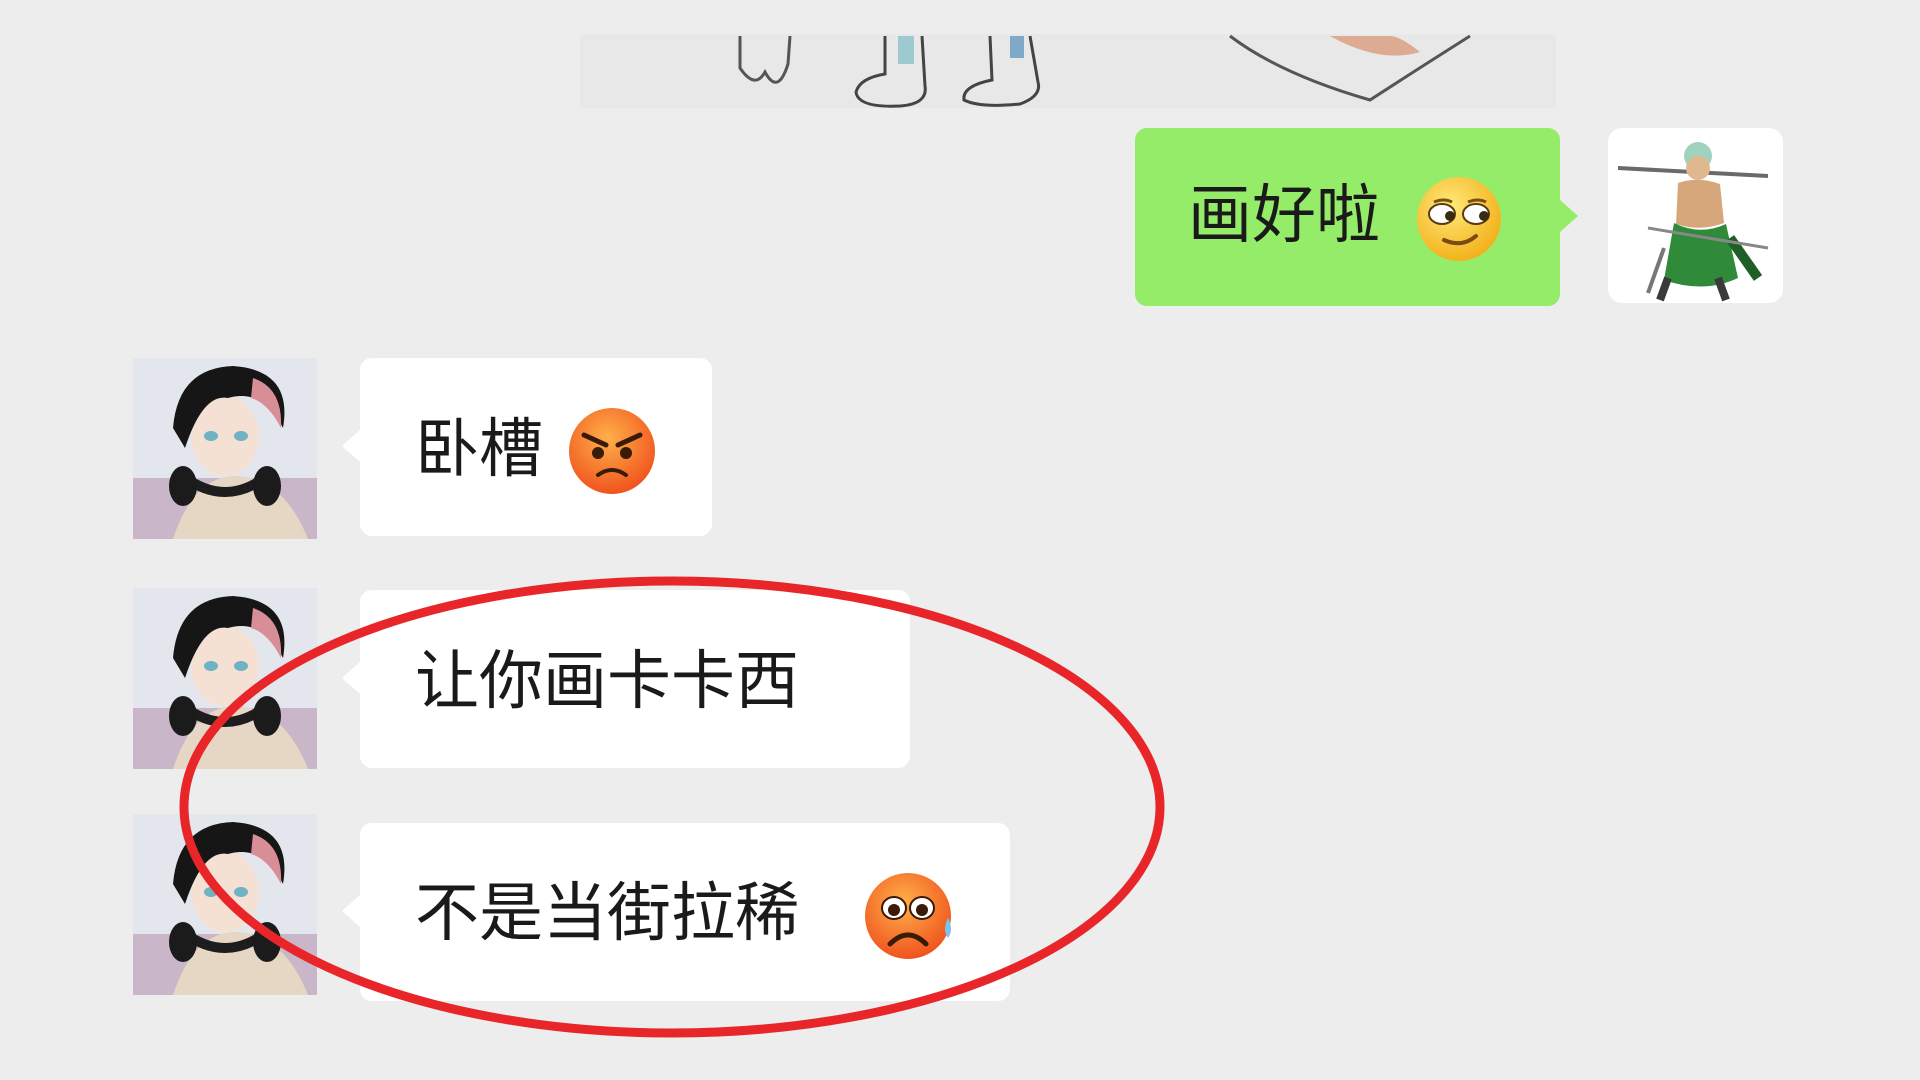 Image resolution: width=1920 pixels, height=1080 pixels. What do you see at coordinates (607, 914) in the screenshot?
I see `message-text: 不是当街拉稀` at bounding box center [607, 914].